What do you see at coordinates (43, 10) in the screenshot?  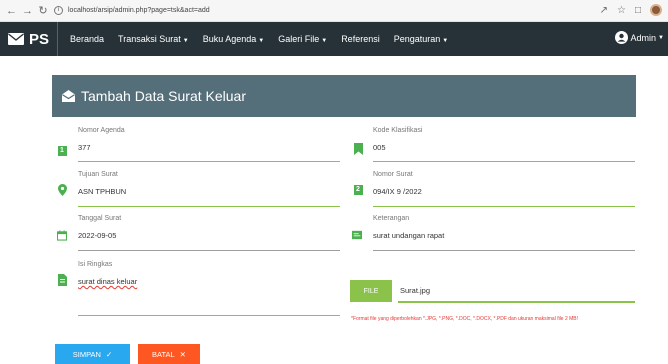 I see `reload-icon: ↻` at bounding box center [43, 10].